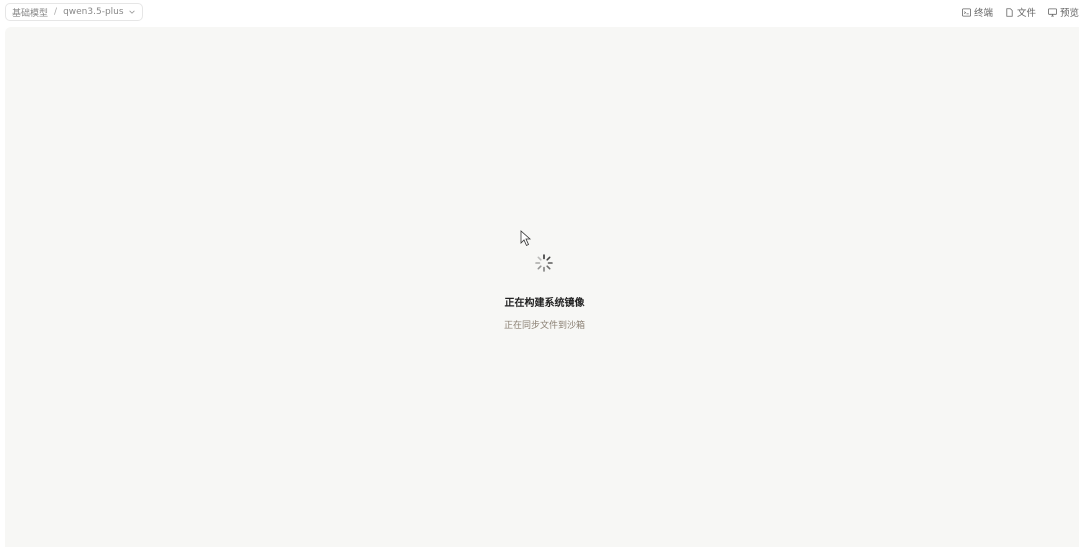 This screenshot has height=547, width=1079. What do you see at coordinates (526, 238) in the screenshot?
I see `mouse-cursor-icon` at bounding box center [526, 238].